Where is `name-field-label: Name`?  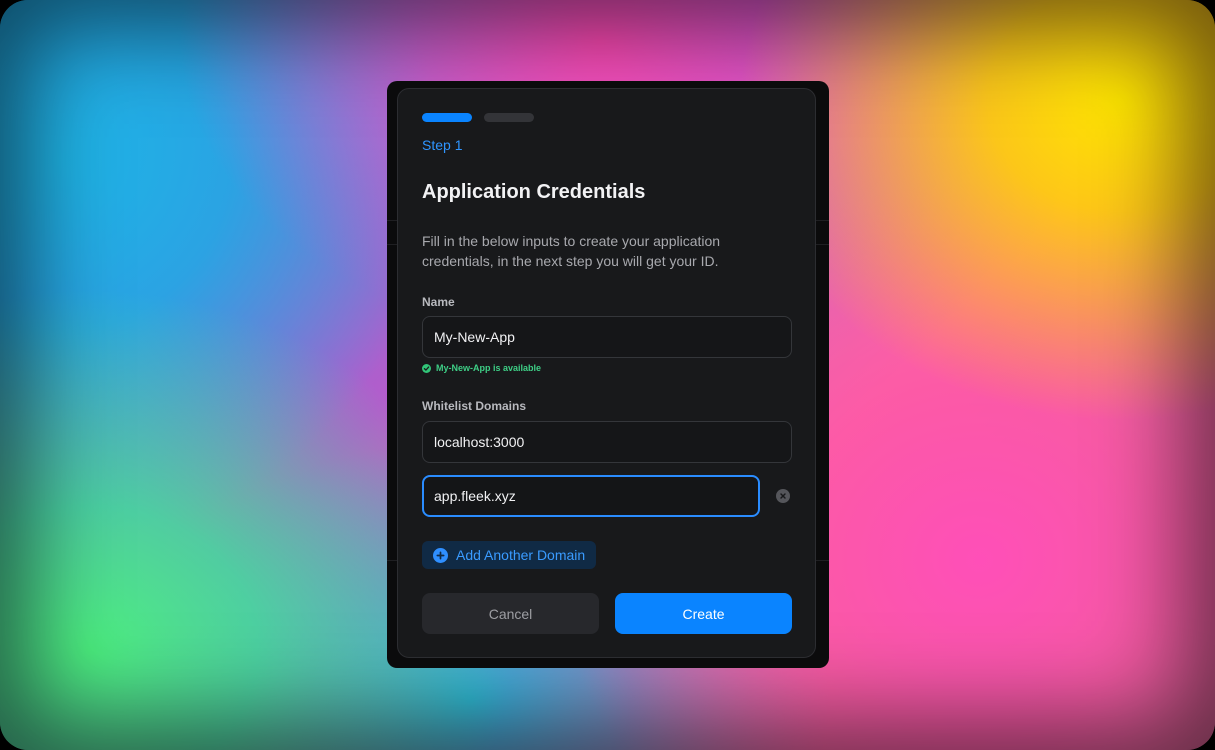 name-field-label: Name is located at coordinates (438, 302).